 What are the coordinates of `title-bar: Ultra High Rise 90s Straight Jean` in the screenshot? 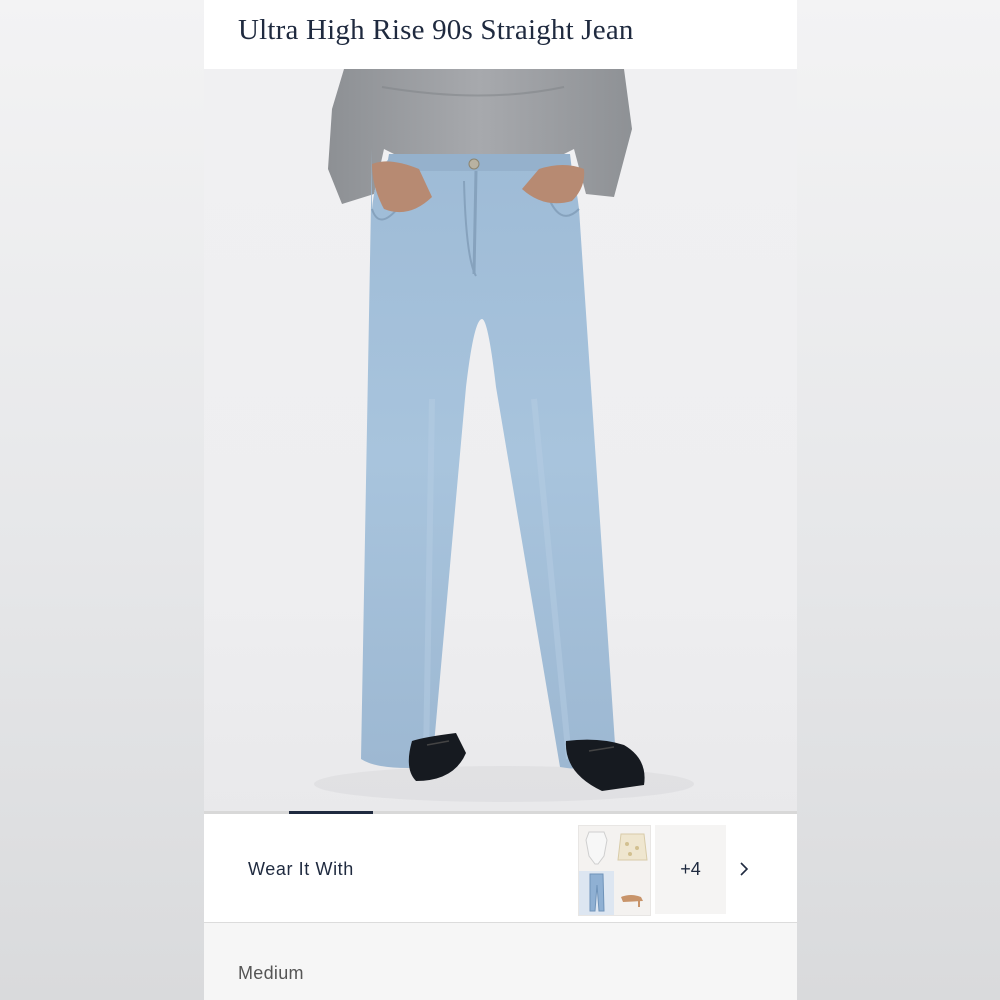 It's located at (500, 34).